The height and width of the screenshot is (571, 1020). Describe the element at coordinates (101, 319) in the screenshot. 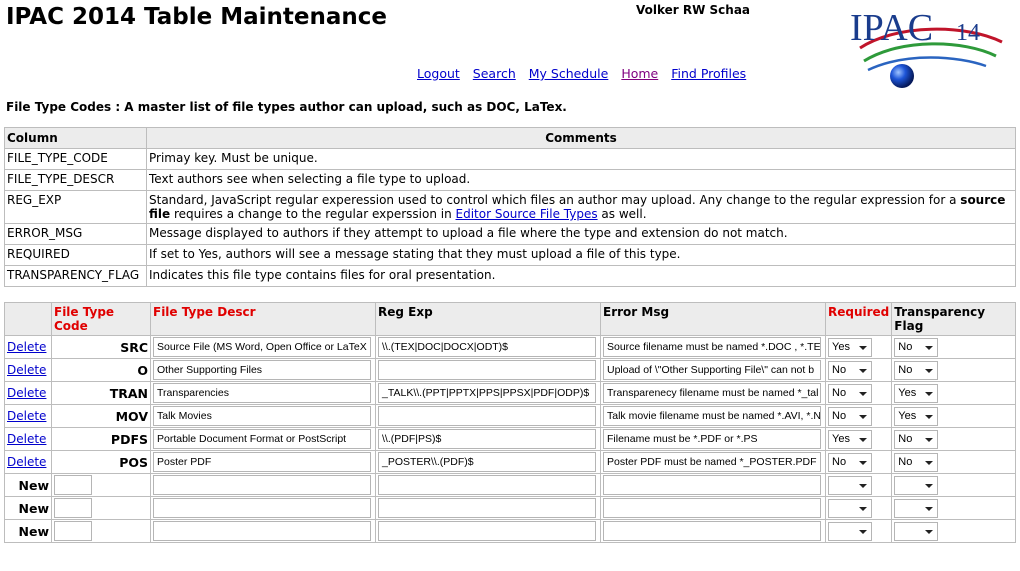

I see `code-header: File Type Code` at that location.